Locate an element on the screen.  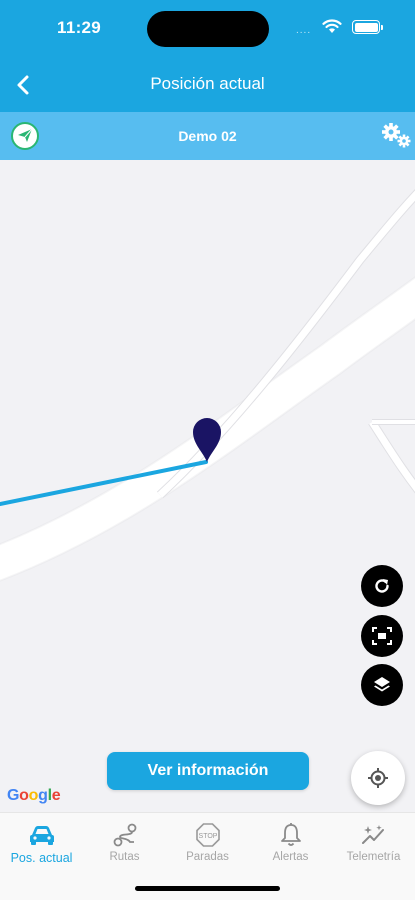
locate-button is located at coordinates (378, 778).